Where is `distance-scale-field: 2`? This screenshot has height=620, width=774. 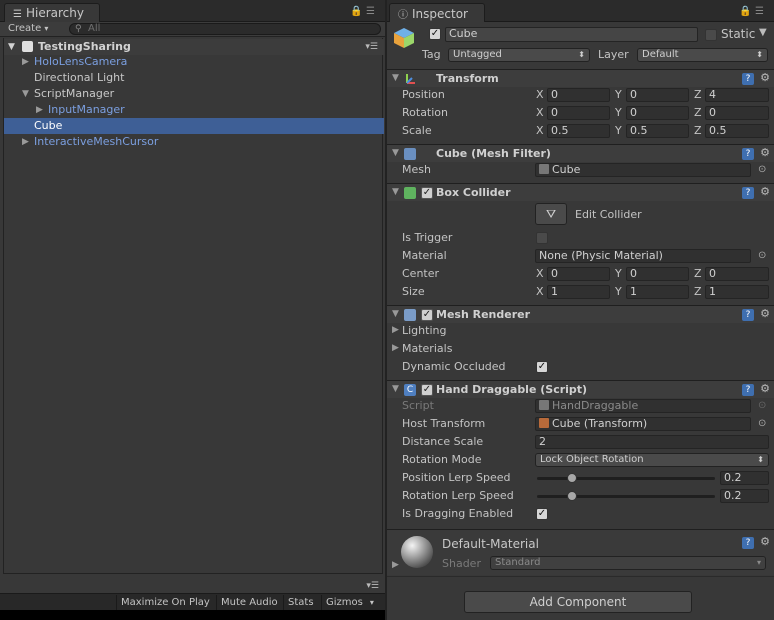
distance-scale-field: 2 is located at coordinates (652, 442).